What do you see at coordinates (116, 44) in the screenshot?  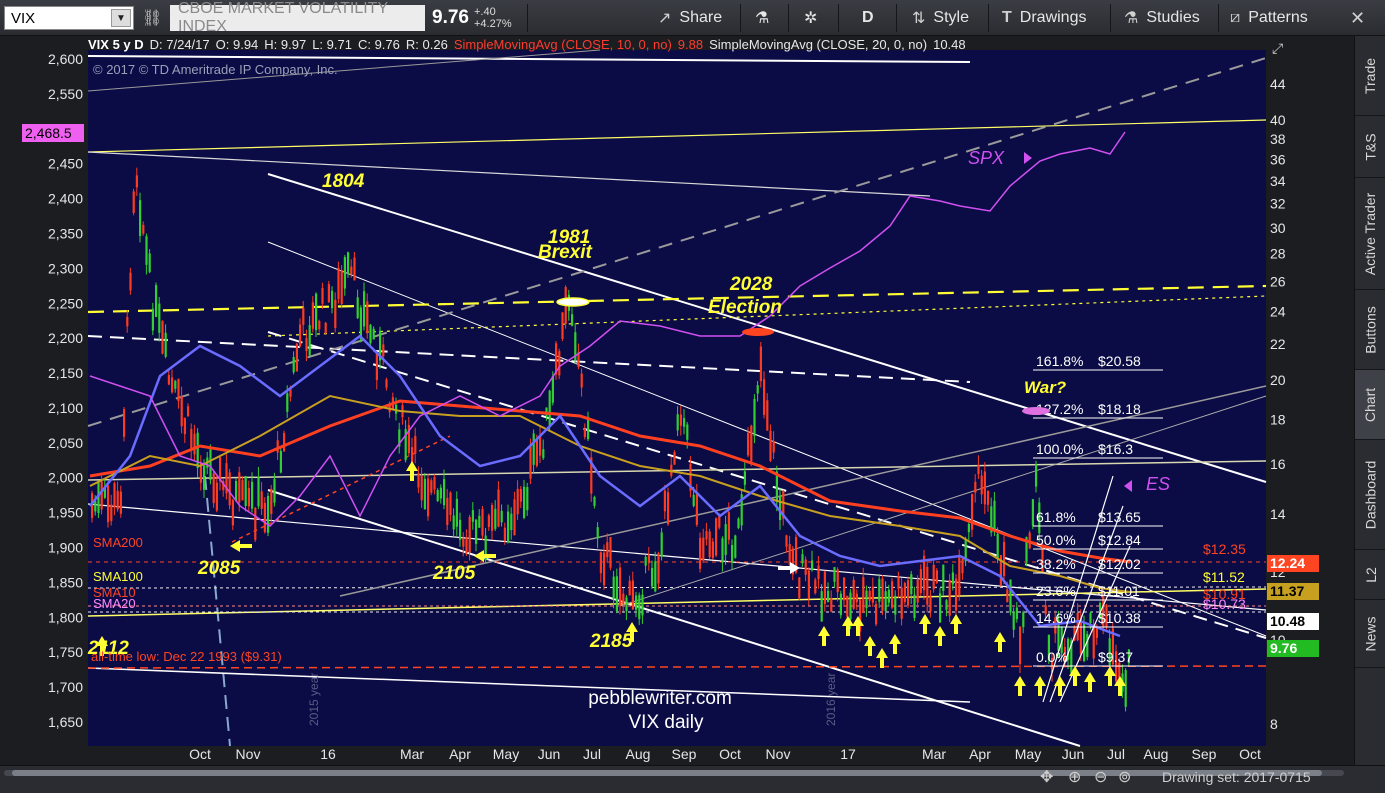 I see `header-symbol: VIX 5 y D` at bounding box center [116, 44].